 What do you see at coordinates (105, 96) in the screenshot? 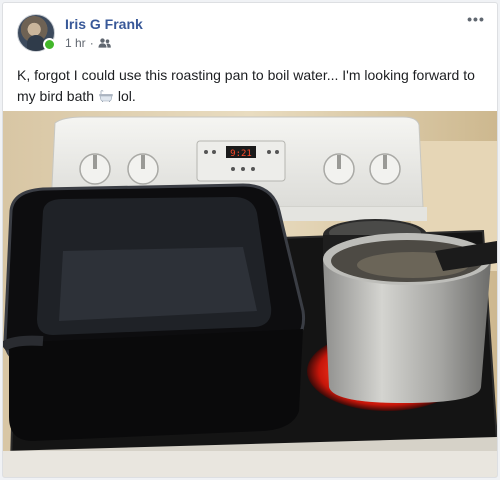
I see `bathtub-icon` at bounding box center [105, 96].